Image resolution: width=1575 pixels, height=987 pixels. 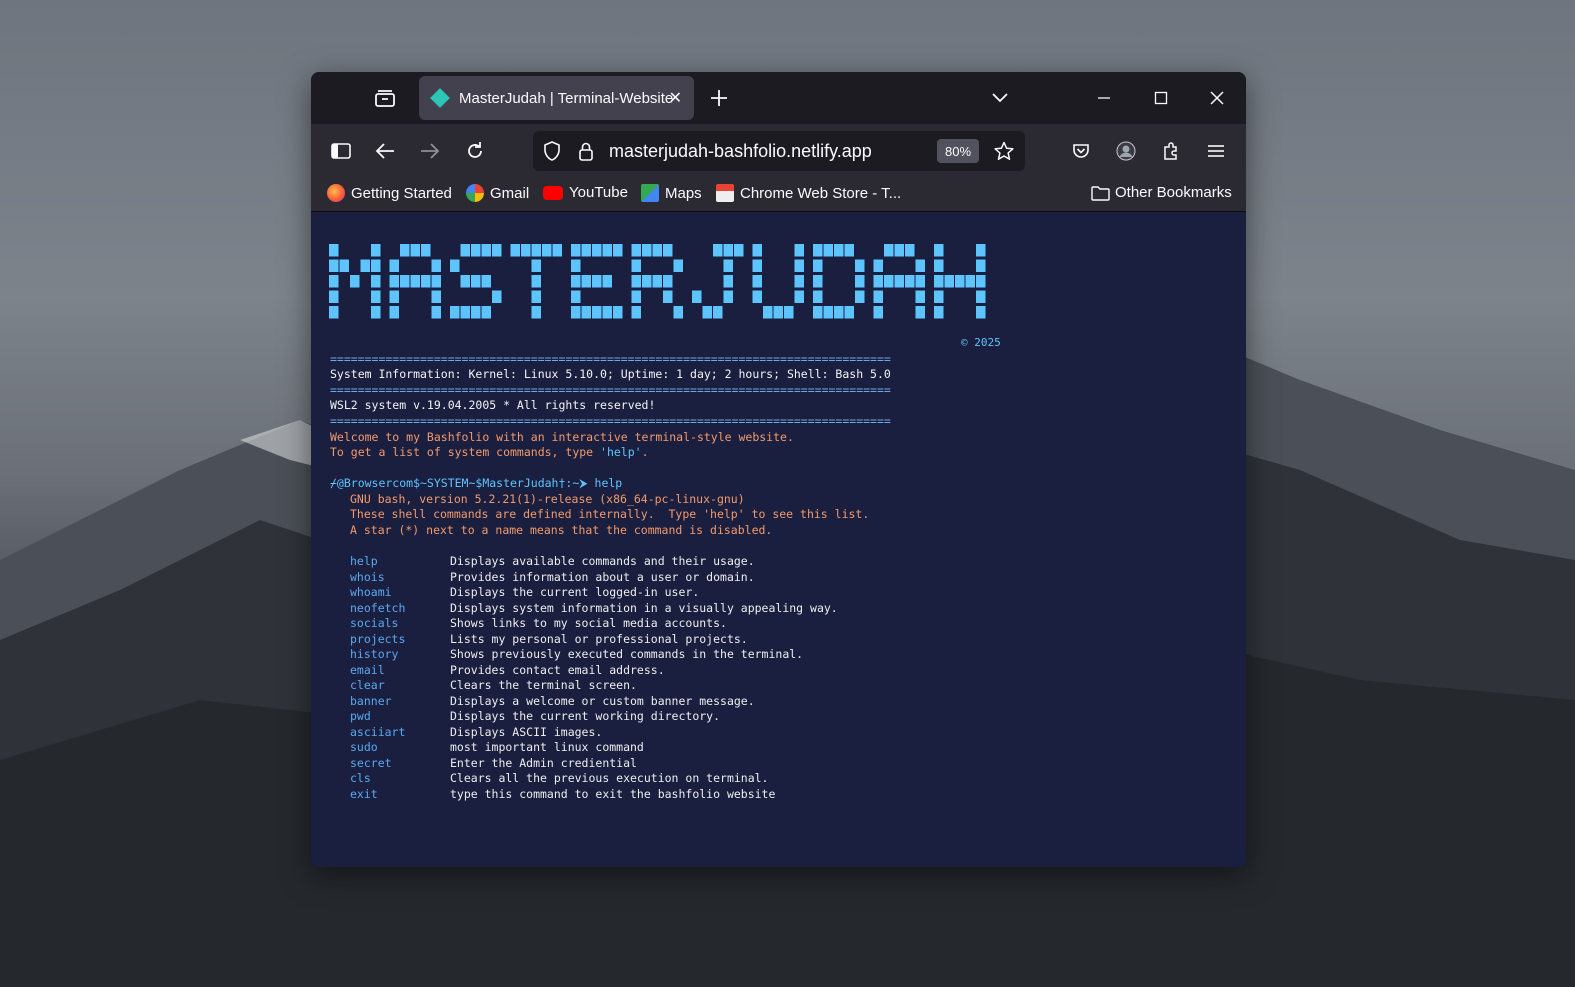 I want to click on zoom-indicator: 80%, so click(x=958, y=151).